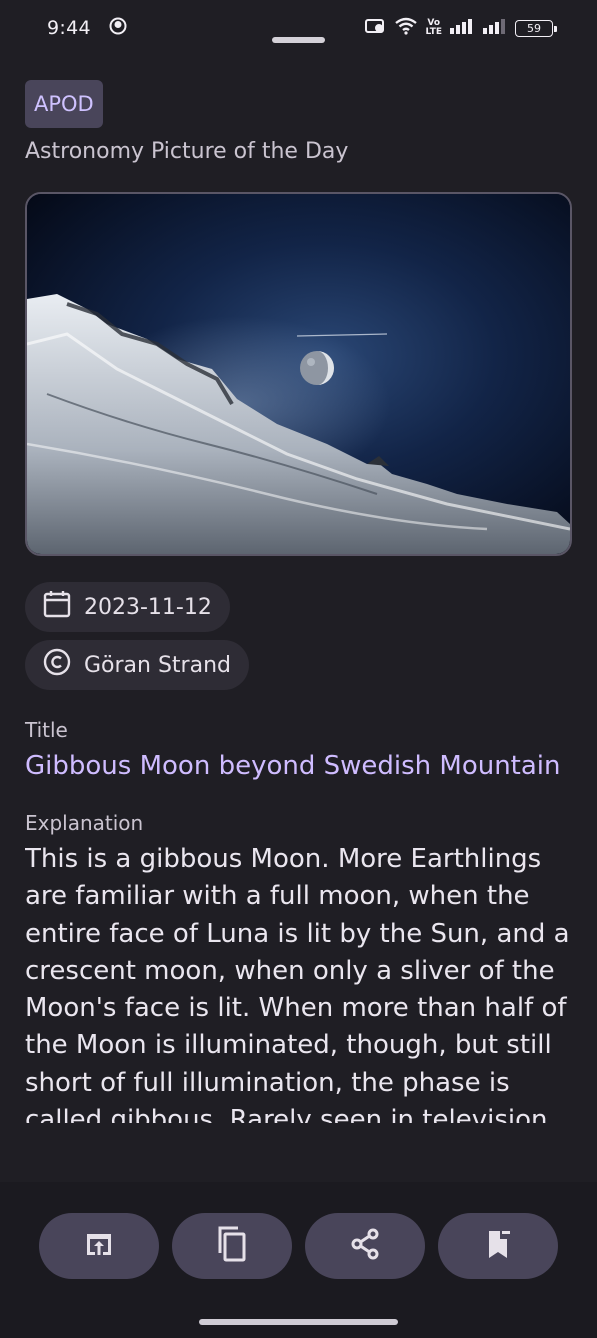  Describe the element at coordinates (433, 32) in the screenshot. I see `volte-bottom: LTE` at that location.